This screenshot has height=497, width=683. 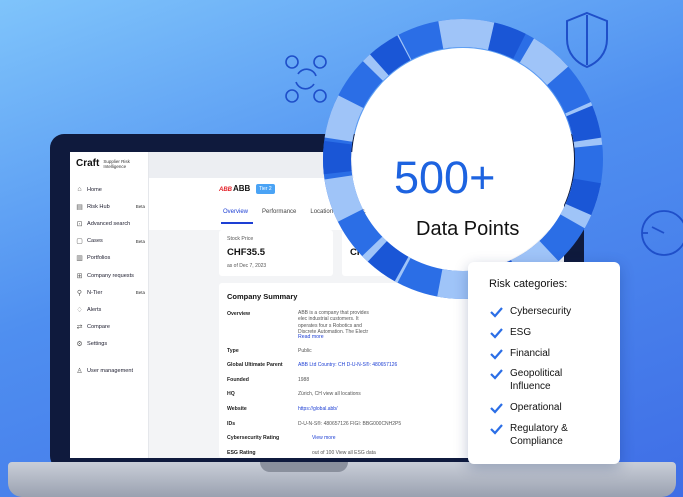 What do you see at coordinates (79, 328) in the screenshot?
I see `compare-icon: ⇄` at bounding box center [79, 328].